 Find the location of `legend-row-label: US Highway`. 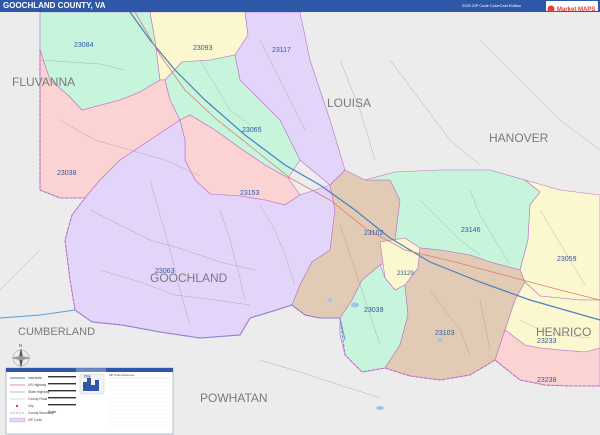

legend-row-label: US Highway is located at coordinates (37, 385).